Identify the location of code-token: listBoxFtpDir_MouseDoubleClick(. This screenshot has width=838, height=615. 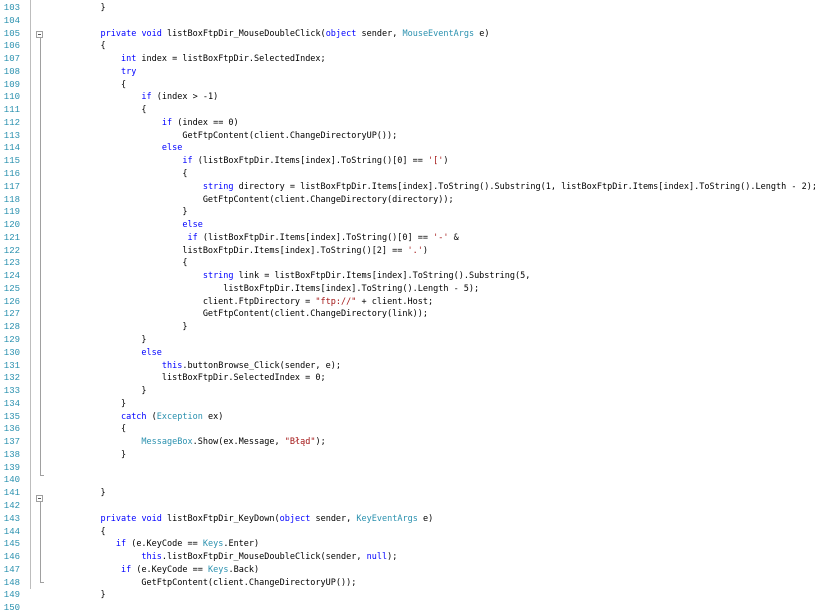
(243, 33).